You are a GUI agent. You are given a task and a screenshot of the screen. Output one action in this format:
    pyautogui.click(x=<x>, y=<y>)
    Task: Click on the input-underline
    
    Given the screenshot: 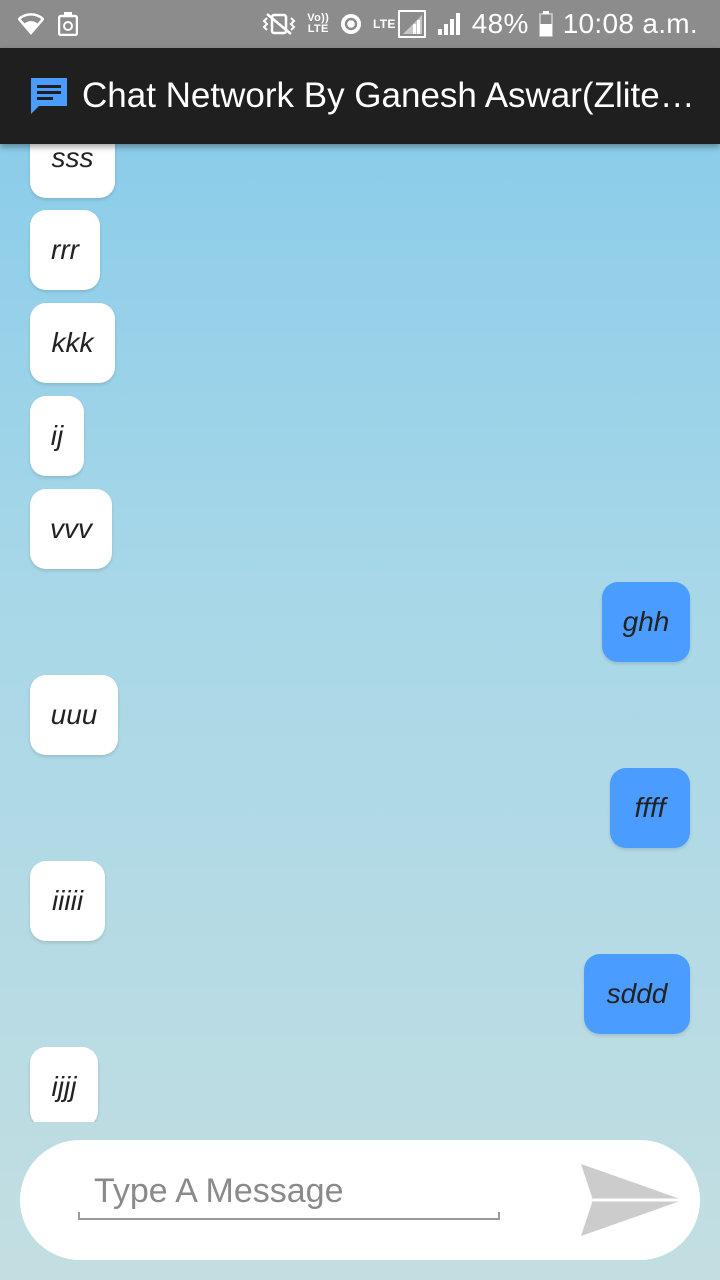 What is the action you would take?
    pyautogui.click(x=289, y=1216)
    